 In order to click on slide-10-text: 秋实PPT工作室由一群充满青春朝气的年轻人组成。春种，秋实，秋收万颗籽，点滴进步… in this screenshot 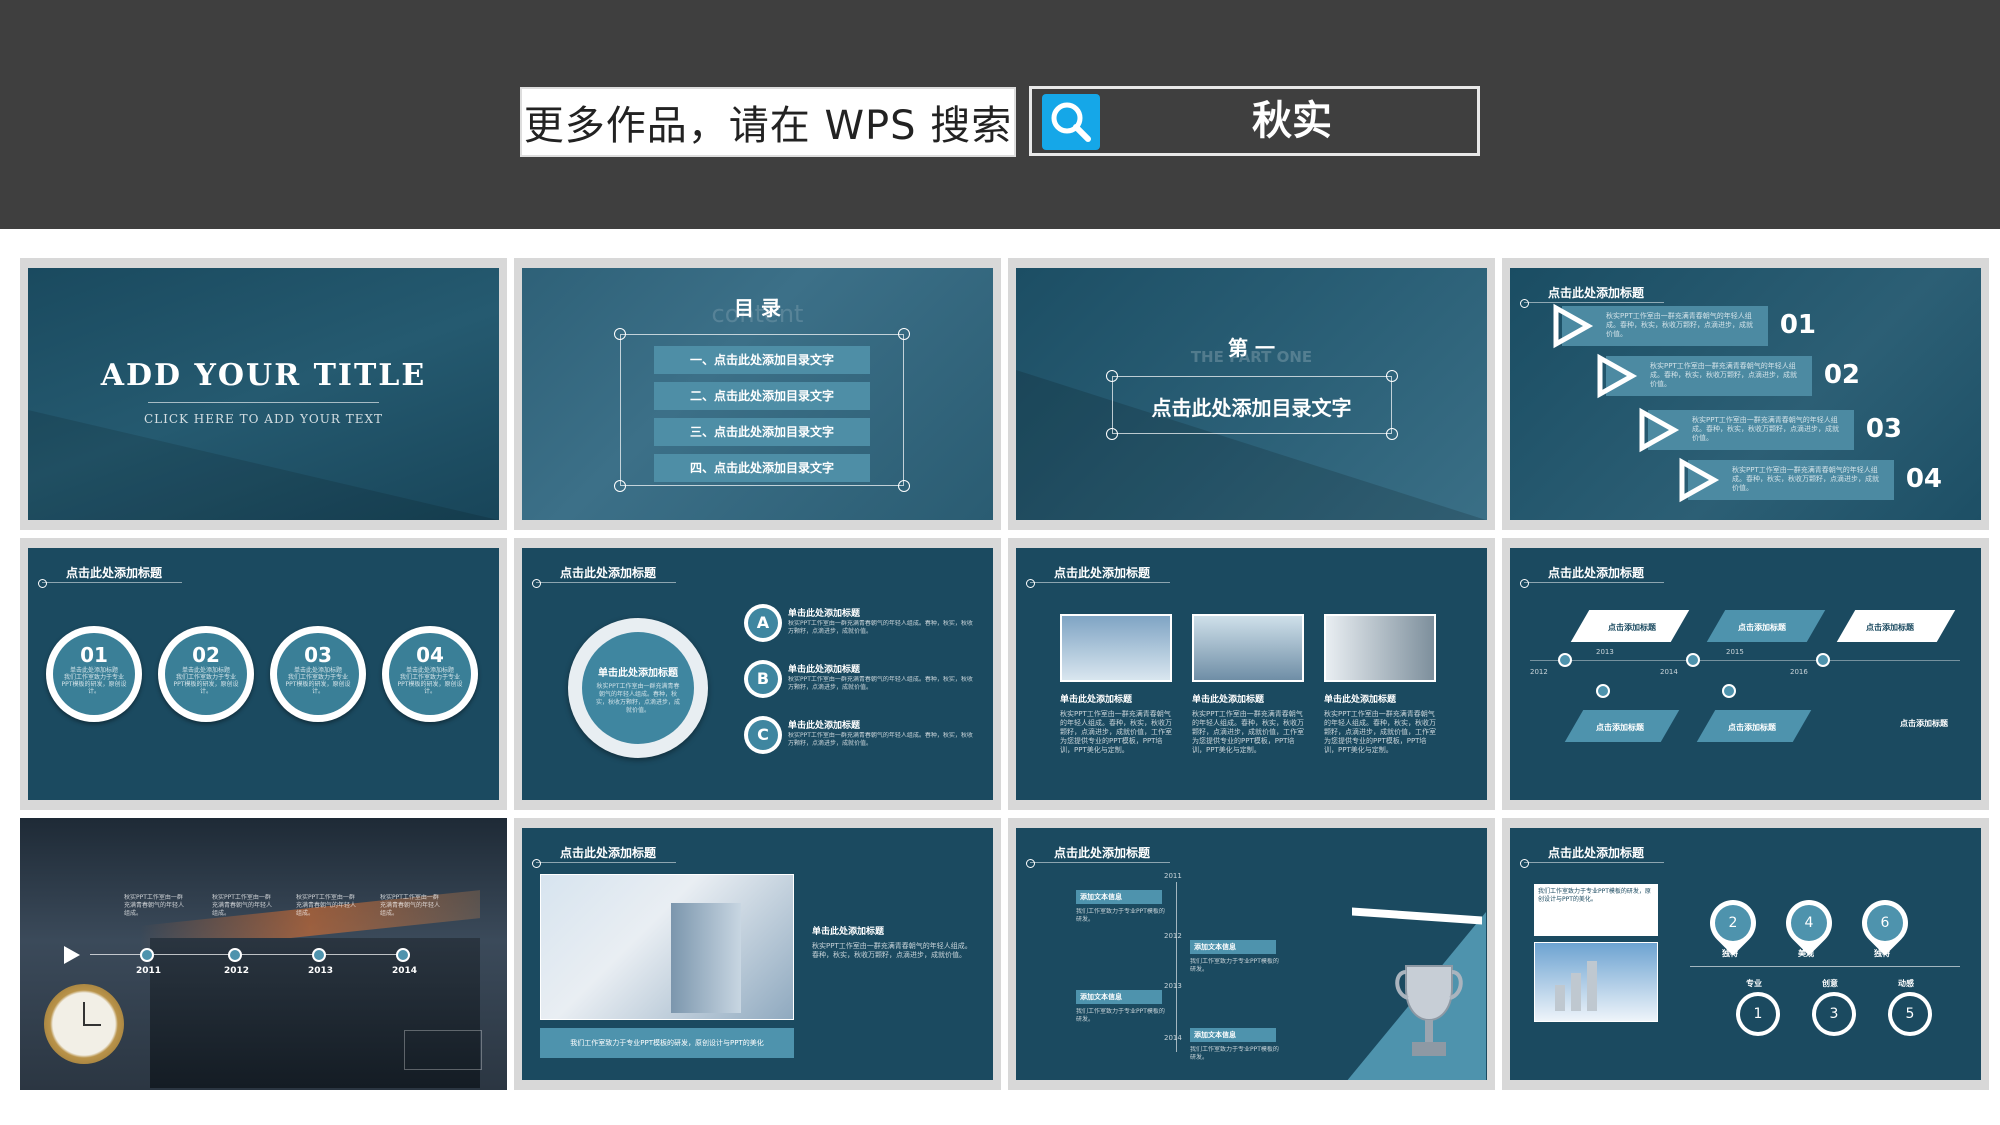, I will do `click(892, 950)`.